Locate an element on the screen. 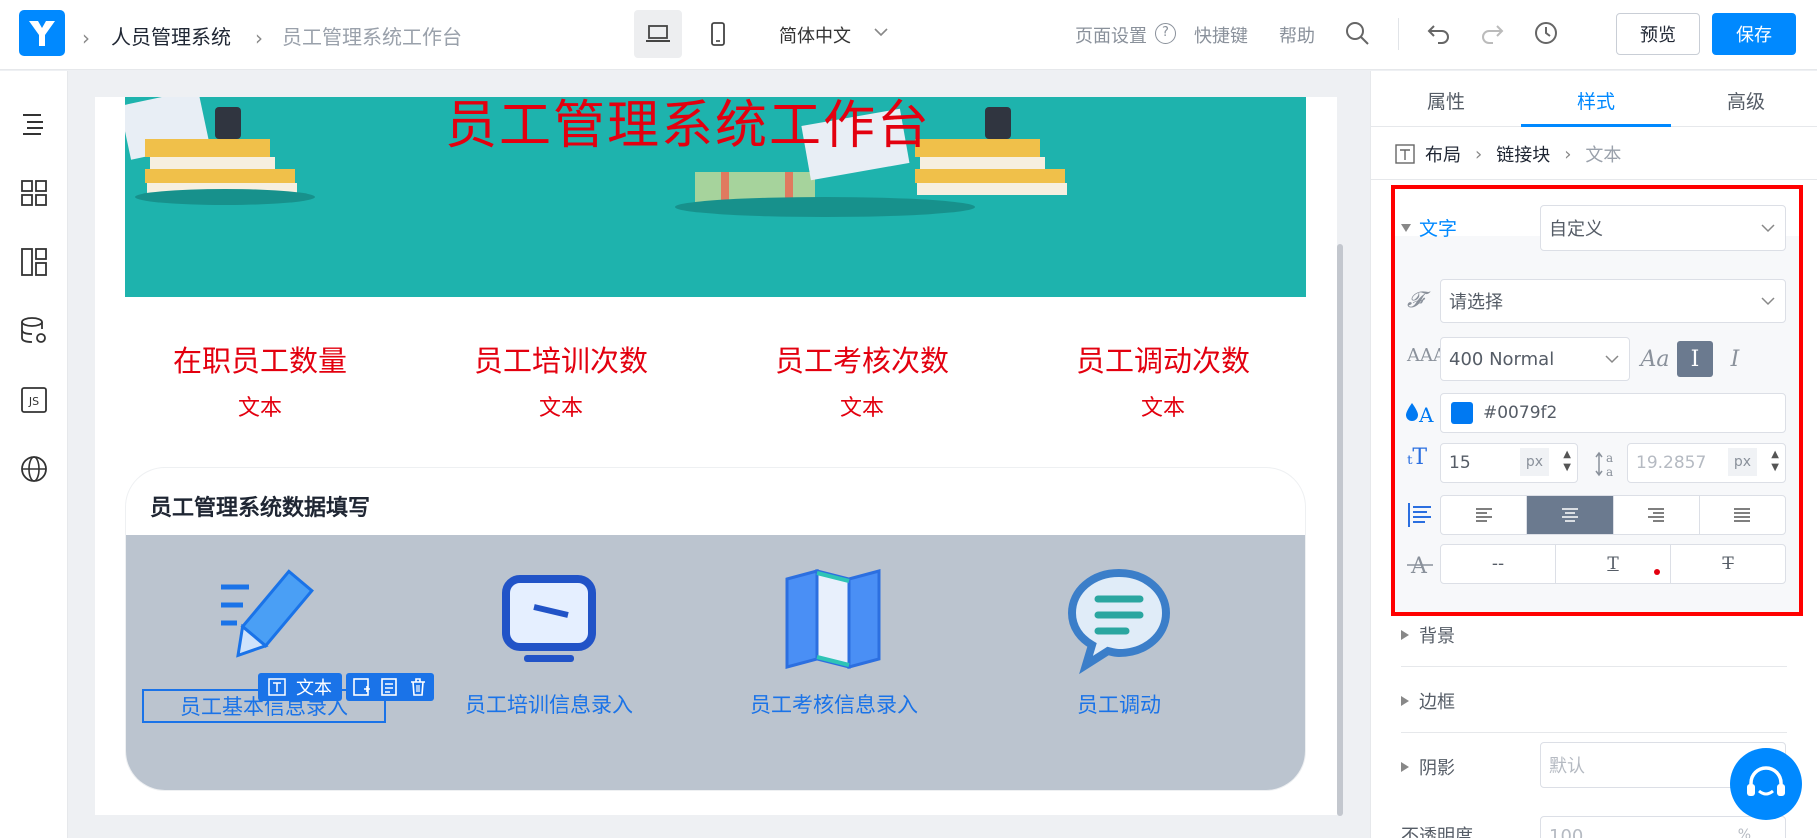 The width and height of the screenshot is (1817, 838). delete-icon is located at coordinates (418, 687).